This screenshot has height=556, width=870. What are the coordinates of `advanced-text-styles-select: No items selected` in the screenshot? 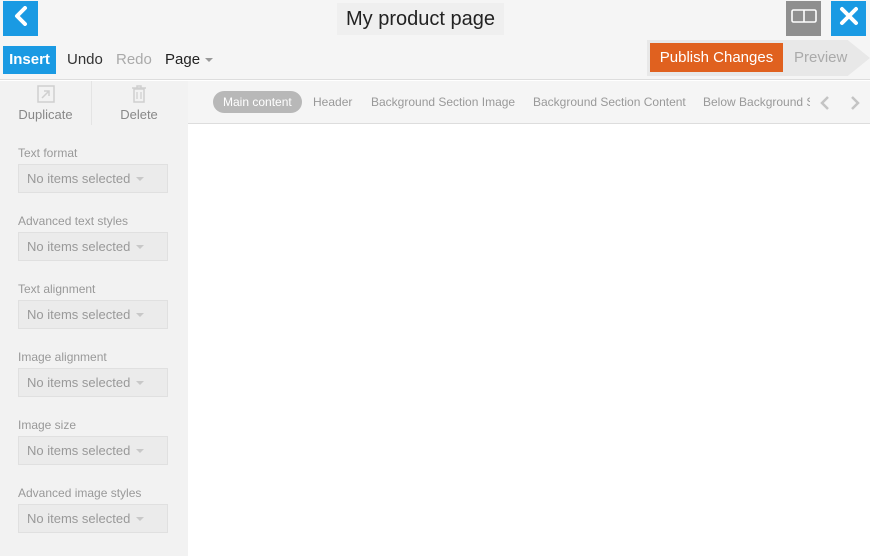 It's located at (93, 246).